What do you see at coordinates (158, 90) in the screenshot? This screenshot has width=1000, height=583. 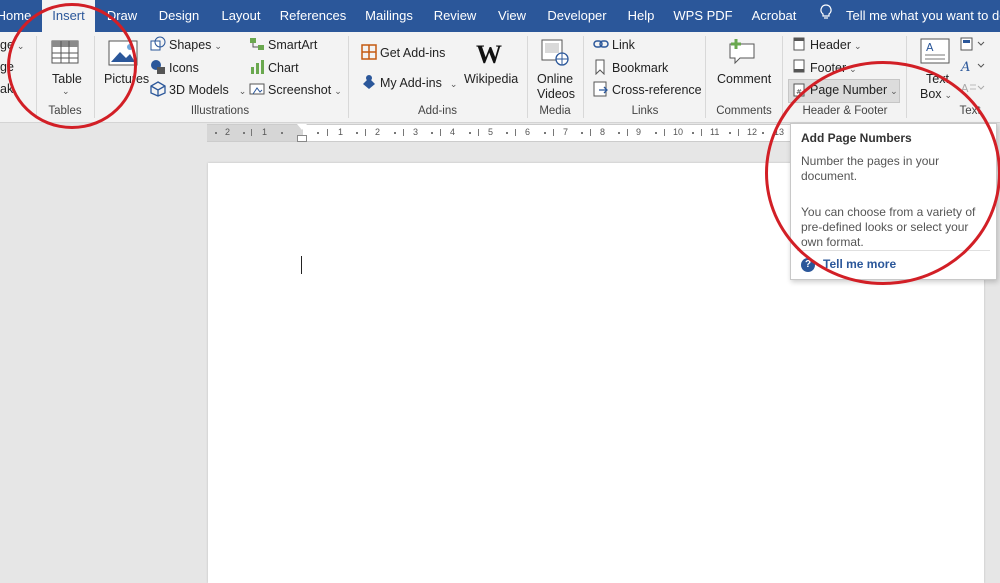 I see `3d-models-icon` at bounding box center [158, 90].